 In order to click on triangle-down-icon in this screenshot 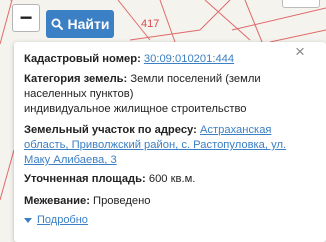, I will do `click(28, 220)`.